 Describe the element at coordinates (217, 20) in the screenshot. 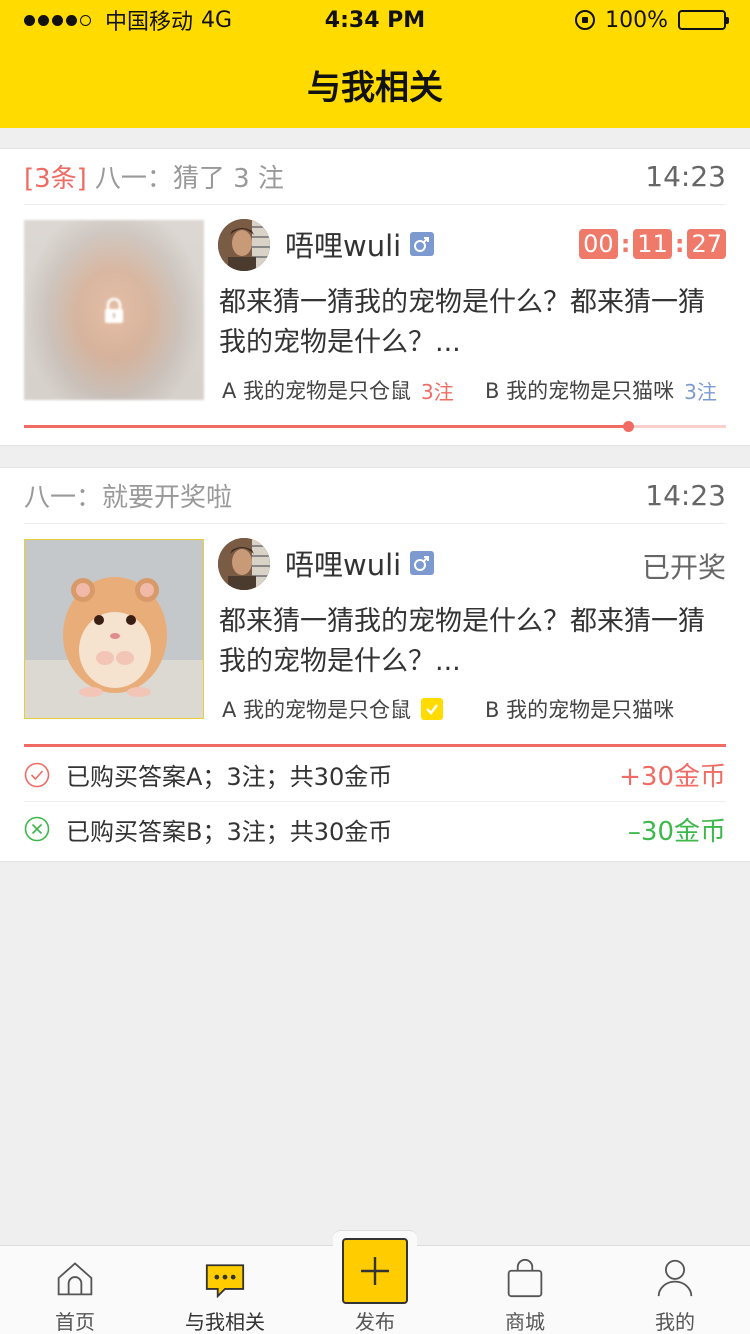

I see `network-label: 4G` at that location.